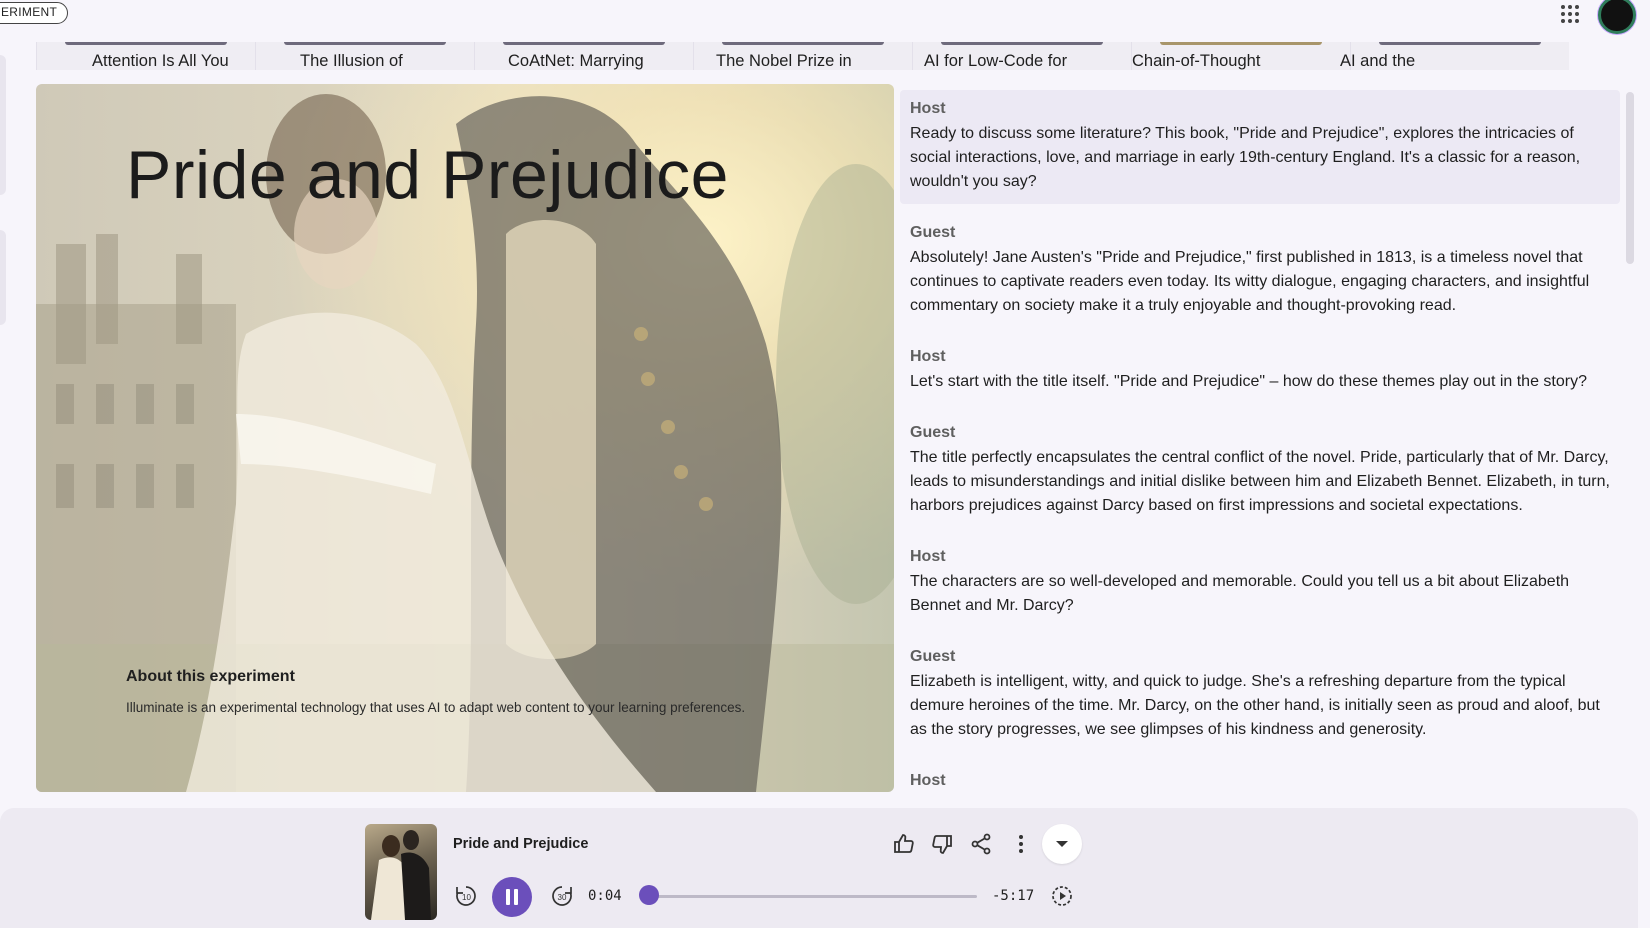  What do you see at coordinates (811, 896) in the screenshot?
I see `progress-track` at bounding box center [811, 896].